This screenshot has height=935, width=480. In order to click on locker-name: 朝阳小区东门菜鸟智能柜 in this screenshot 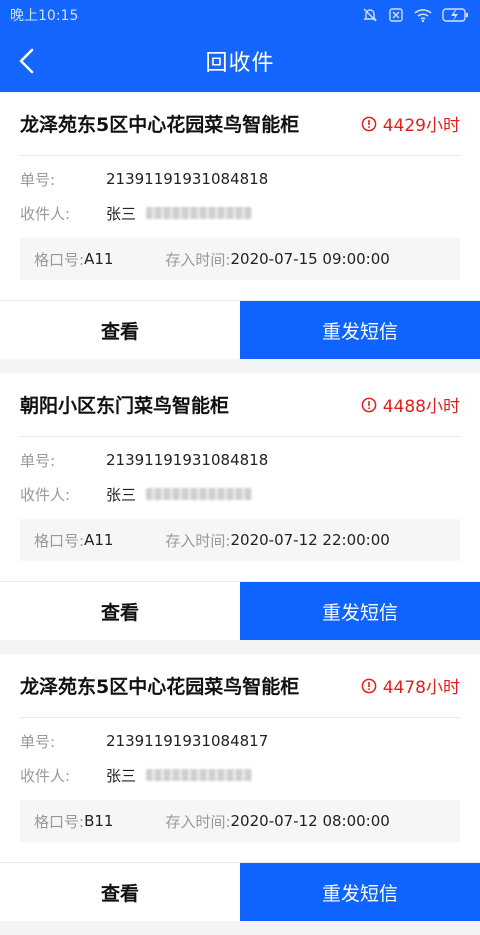, I will do `click(125, 406)`.